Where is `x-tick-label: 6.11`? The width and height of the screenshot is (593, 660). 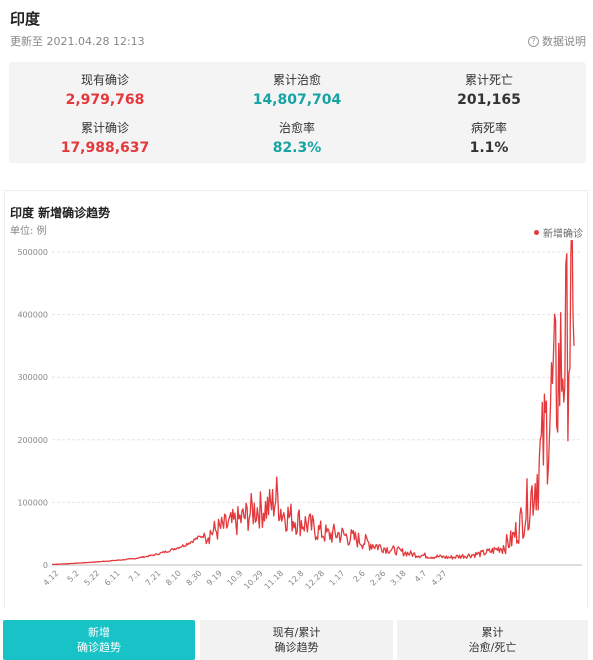 x-tick-label: 6.11 is located at coordinates (112, 578).